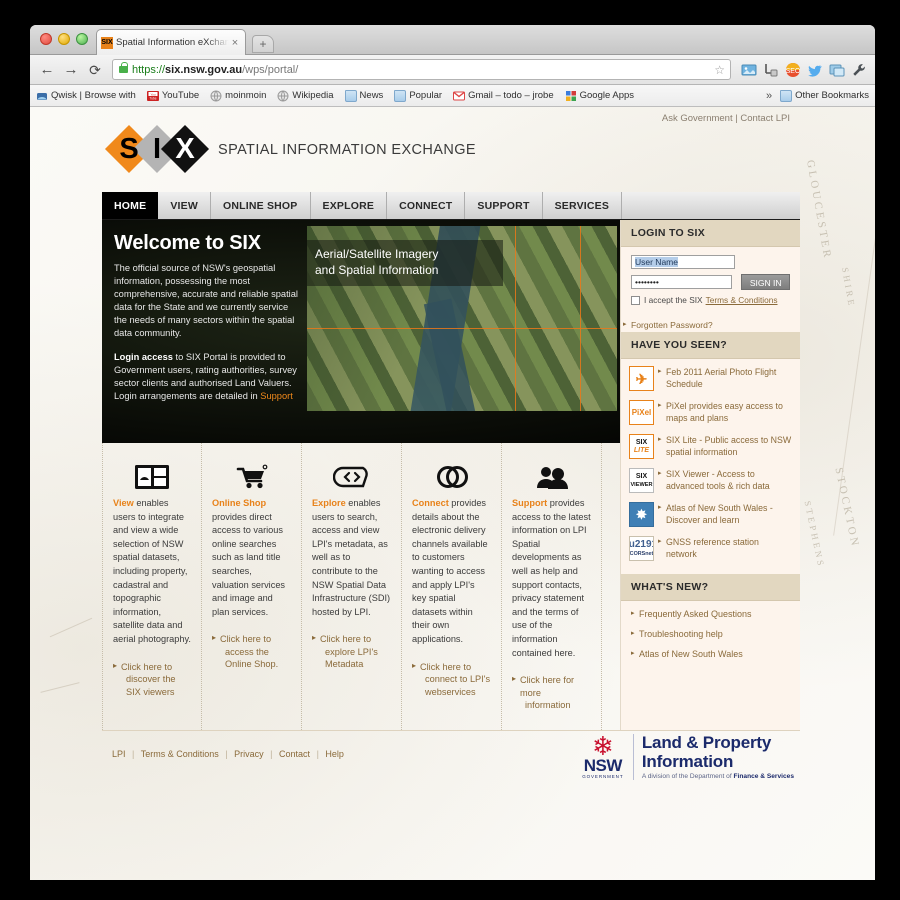  What do you see at coordinates (261, 205) in the screenshot?
I see `nav-tab-online-shop: ONLINE SHOP` at bounding box center [261, 205].